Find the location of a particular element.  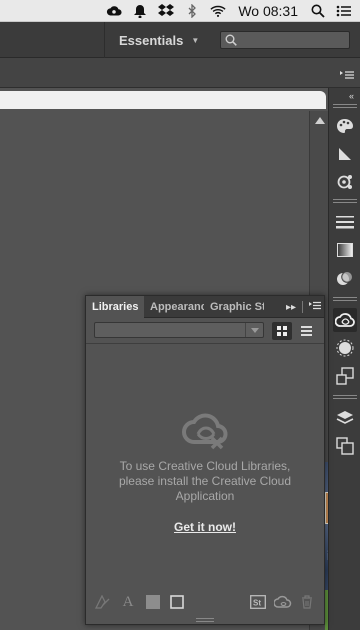

spotlight-search-icon is located at coordinates (318, 11).